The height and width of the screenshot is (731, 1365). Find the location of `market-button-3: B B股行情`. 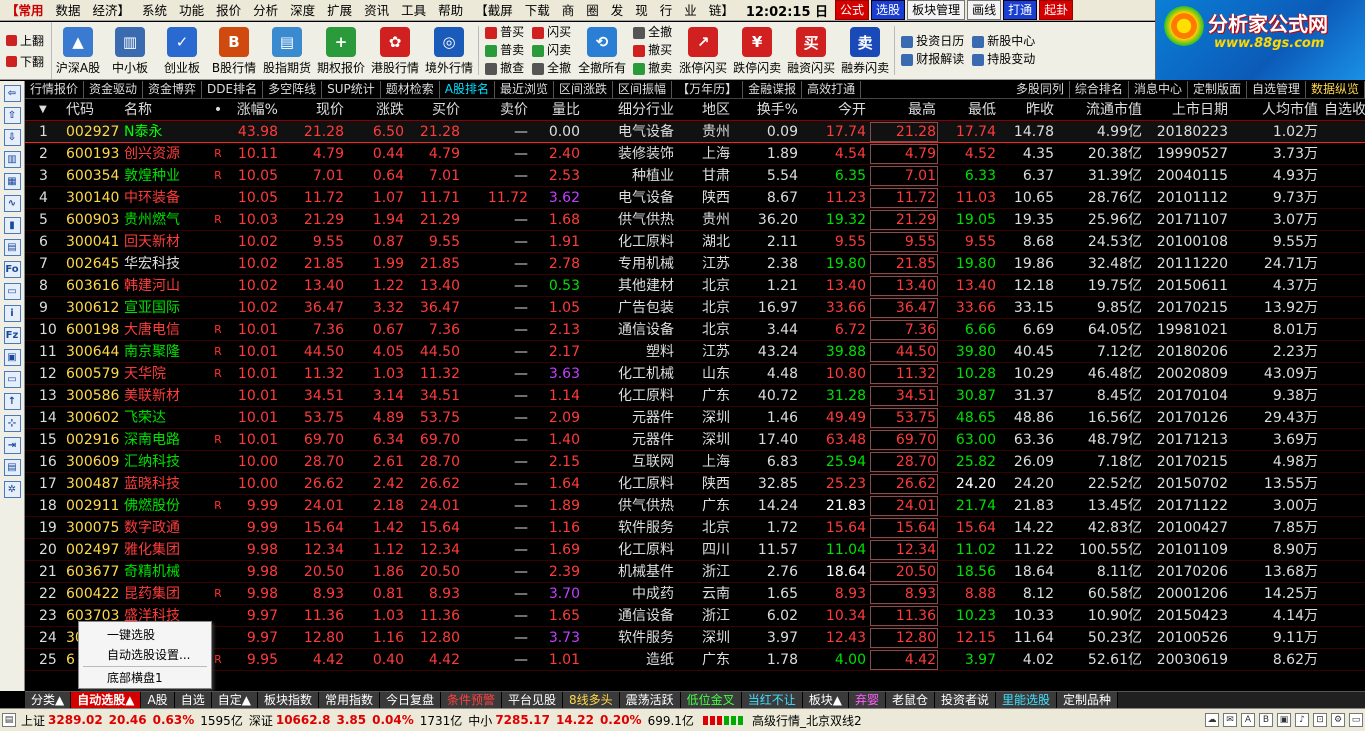

market-button-3: B B股行情 is located at coordinates (234, 50).